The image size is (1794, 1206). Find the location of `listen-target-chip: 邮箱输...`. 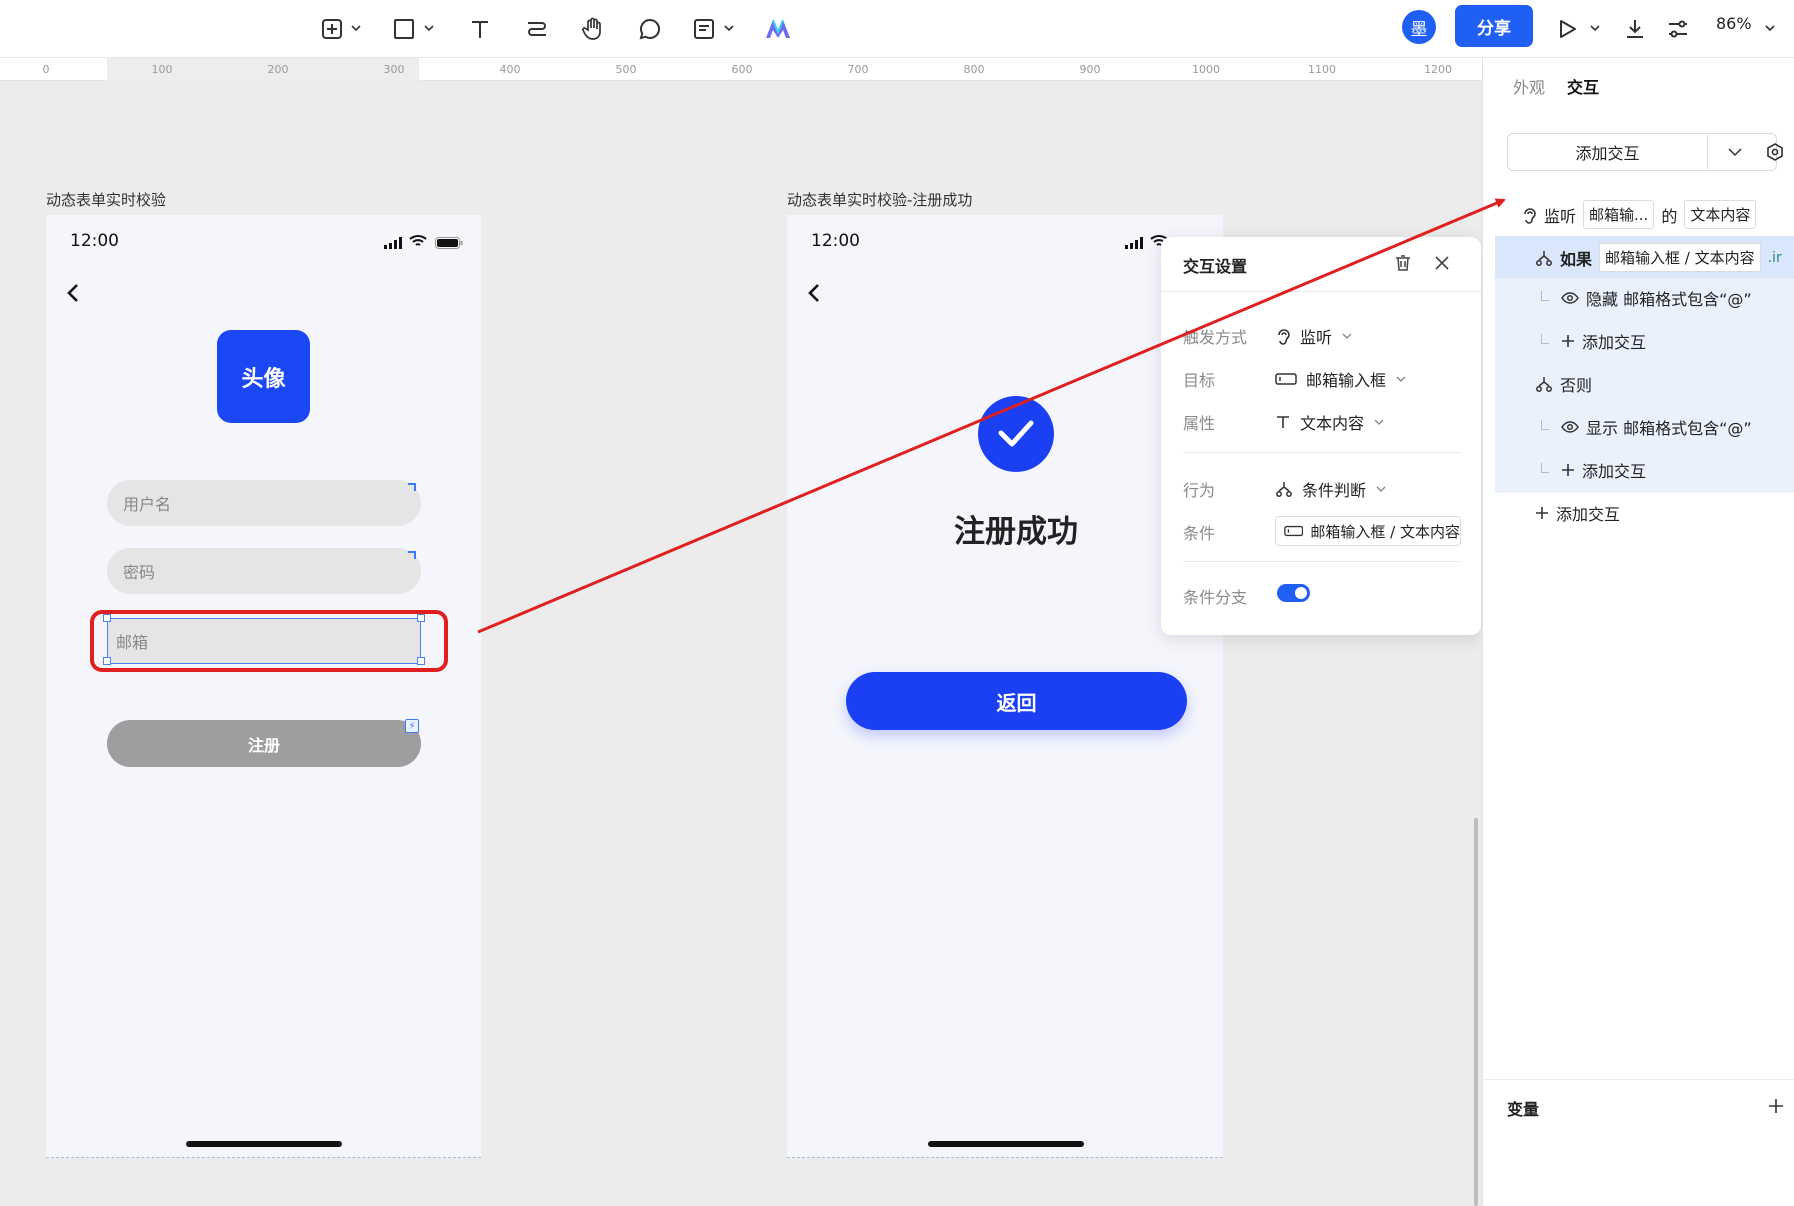

listen-target-chip: 邮箱输... is located at coordinates (1619, 214).